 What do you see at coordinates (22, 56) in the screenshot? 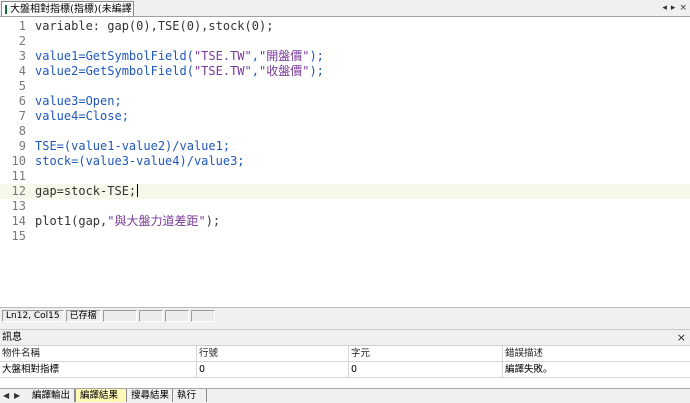
I see `line-number: 3` at bounding box center [22, 56].